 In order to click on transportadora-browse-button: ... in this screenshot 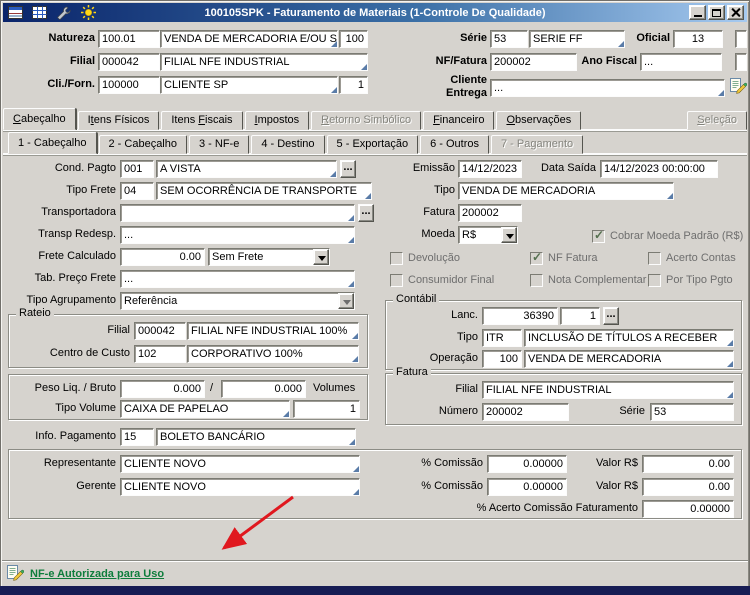, I will do `click(366, 213)`.